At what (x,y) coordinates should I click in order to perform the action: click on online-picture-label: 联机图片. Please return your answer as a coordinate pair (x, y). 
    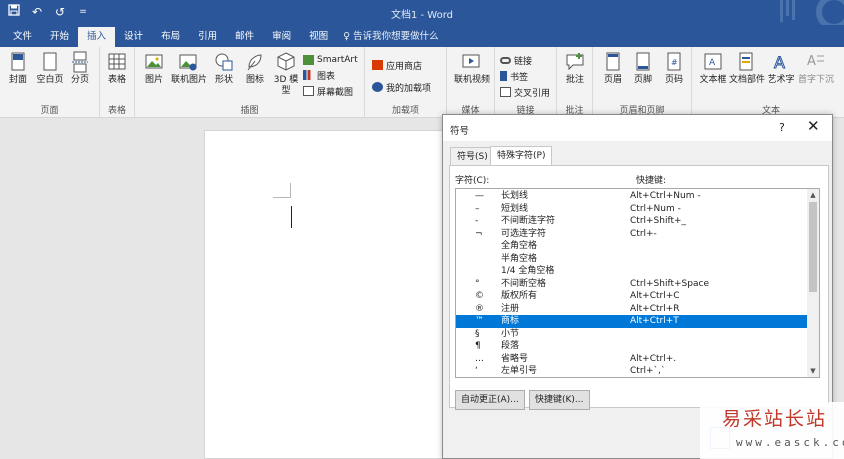
    Looking at the image, I should click on (189, 80).